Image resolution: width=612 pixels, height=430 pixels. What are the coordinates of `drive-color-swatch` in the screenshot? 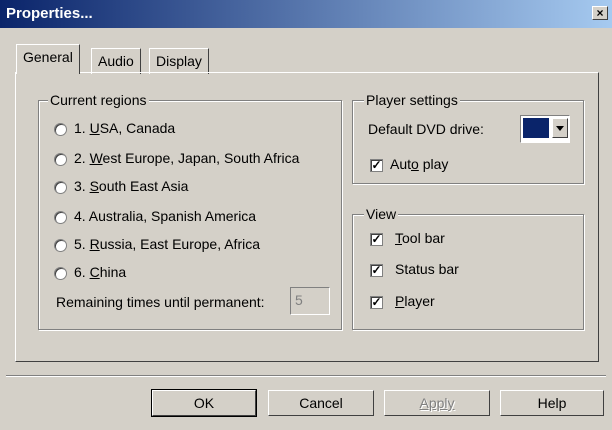 It's located at (536, 128).